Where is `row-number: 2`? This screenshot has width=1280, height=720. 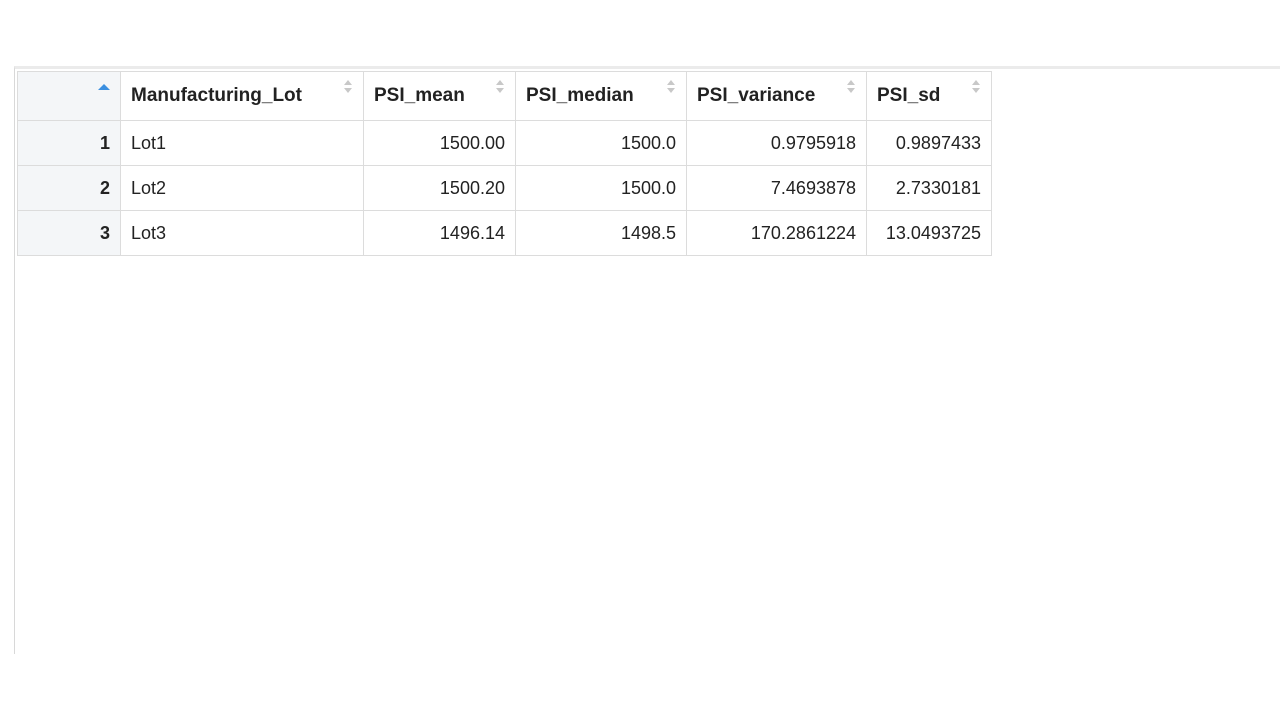 row-number: 2 is located at coordinates (69, 188).